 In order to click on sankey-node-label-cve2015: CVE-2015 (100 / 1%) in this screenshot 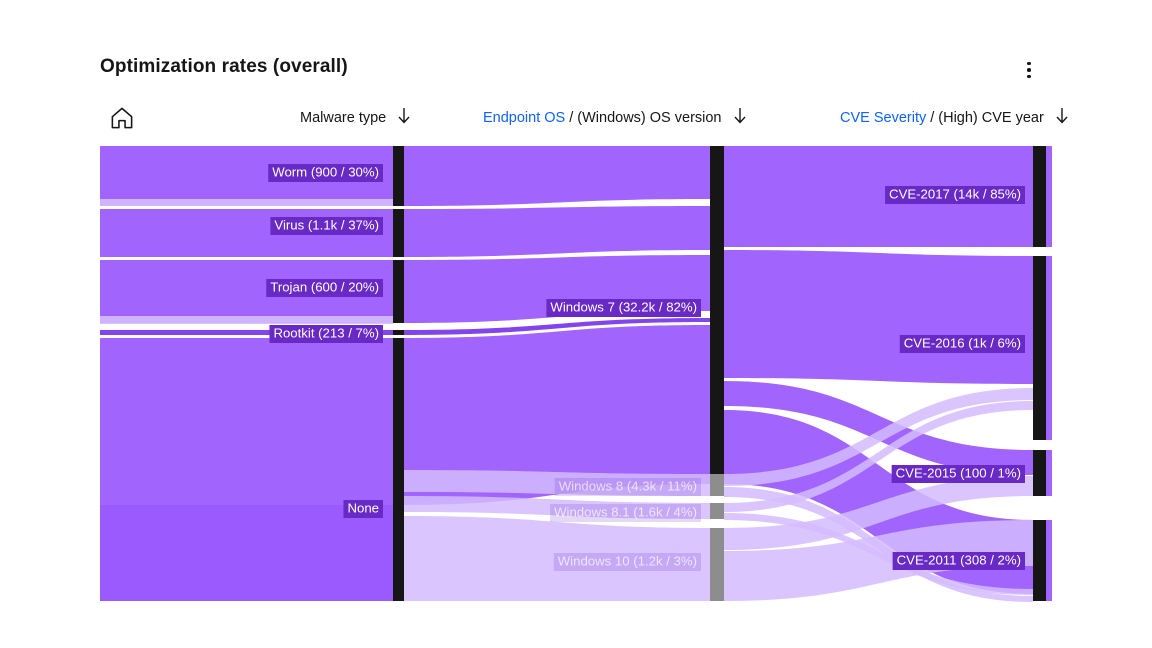, I will do `click(958, 474)`.